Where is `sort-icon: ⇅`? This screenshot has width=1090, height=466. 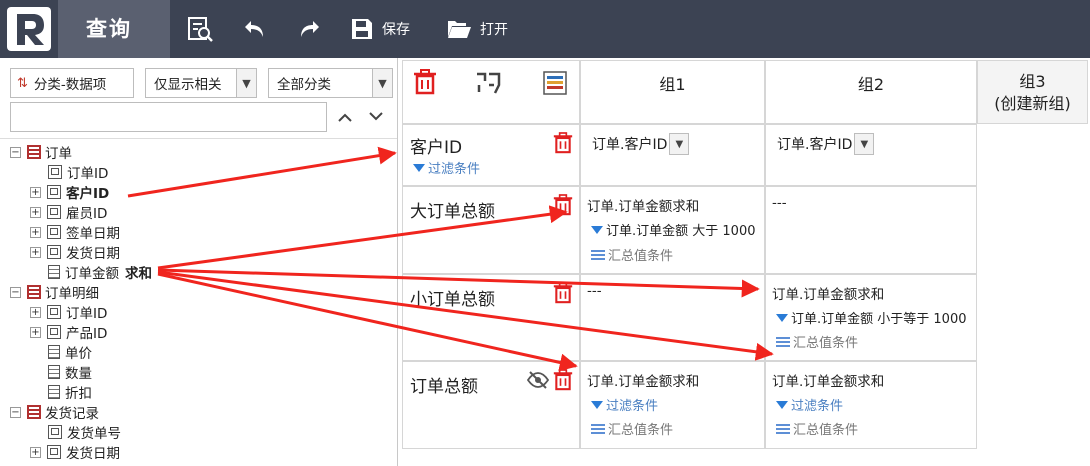
sort-icon: ⇅ is located at coordinates (22, 83).